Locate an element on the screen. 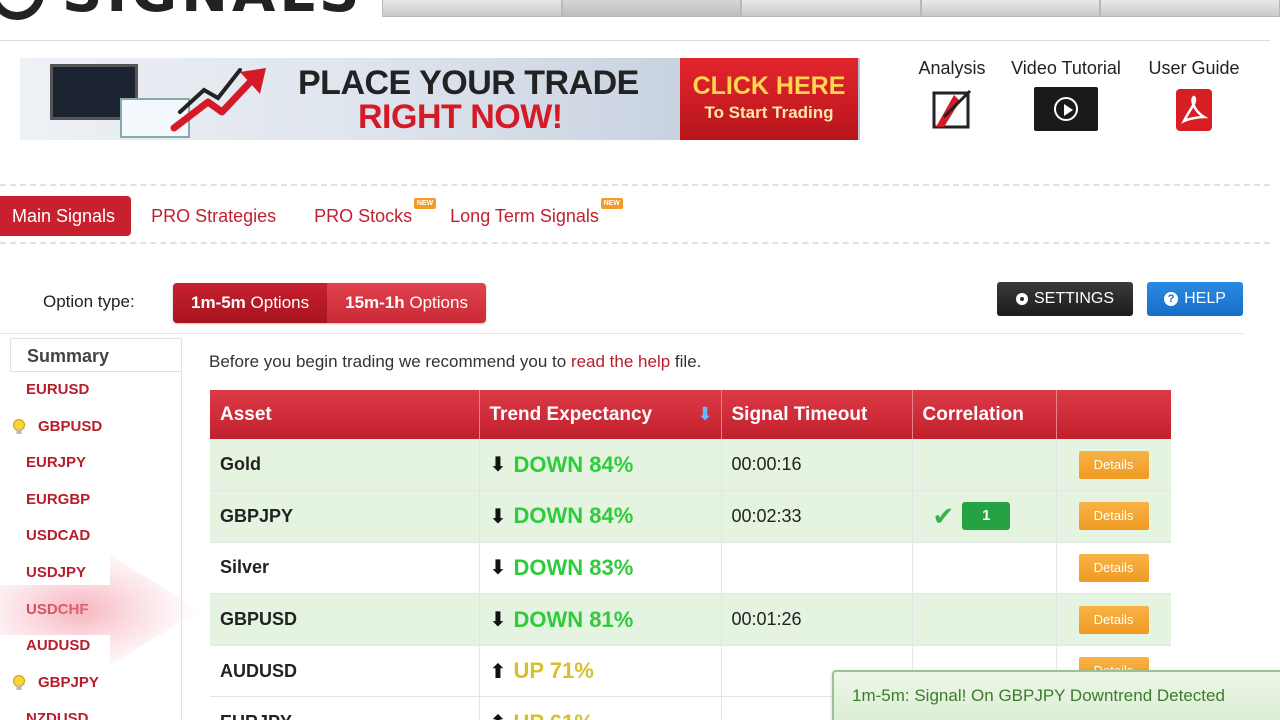  correlation-badge: 1 is located at coordinates (986, 516).